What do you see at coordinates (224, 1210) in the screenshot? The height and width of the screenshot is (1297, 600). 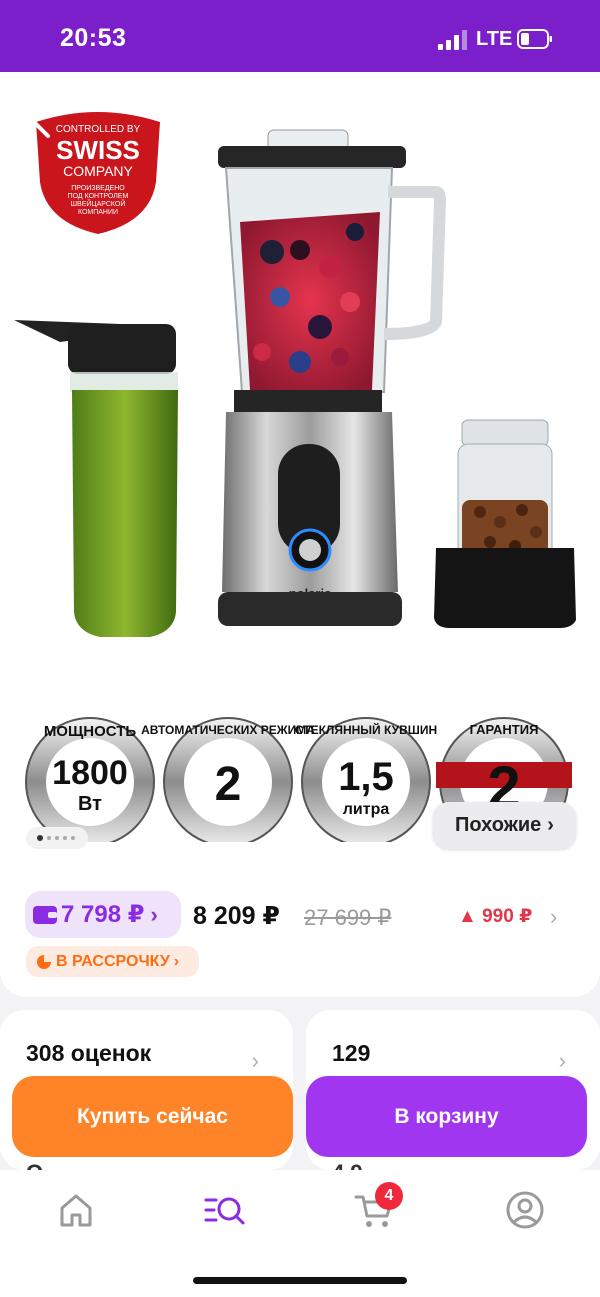 I see `catalog-search-icon` at bounding box center [224, 1210].